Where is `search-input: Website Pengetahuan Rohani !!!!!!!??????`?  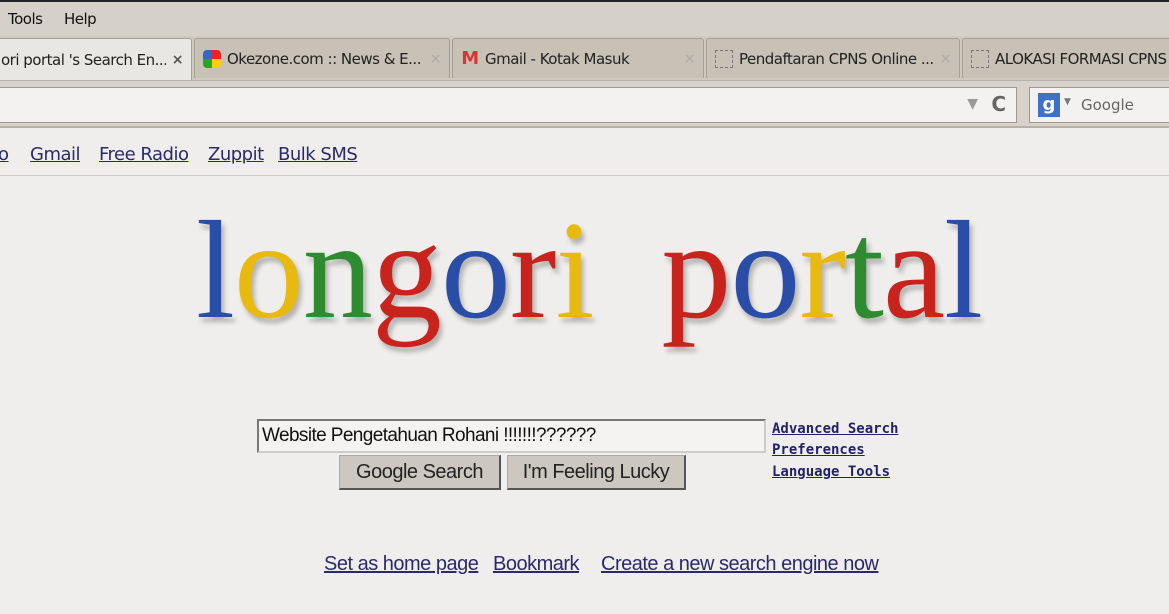 search-input: Website Pengetahuan Rohani !!!!!!!?????? is located at coordinates (511, 436).